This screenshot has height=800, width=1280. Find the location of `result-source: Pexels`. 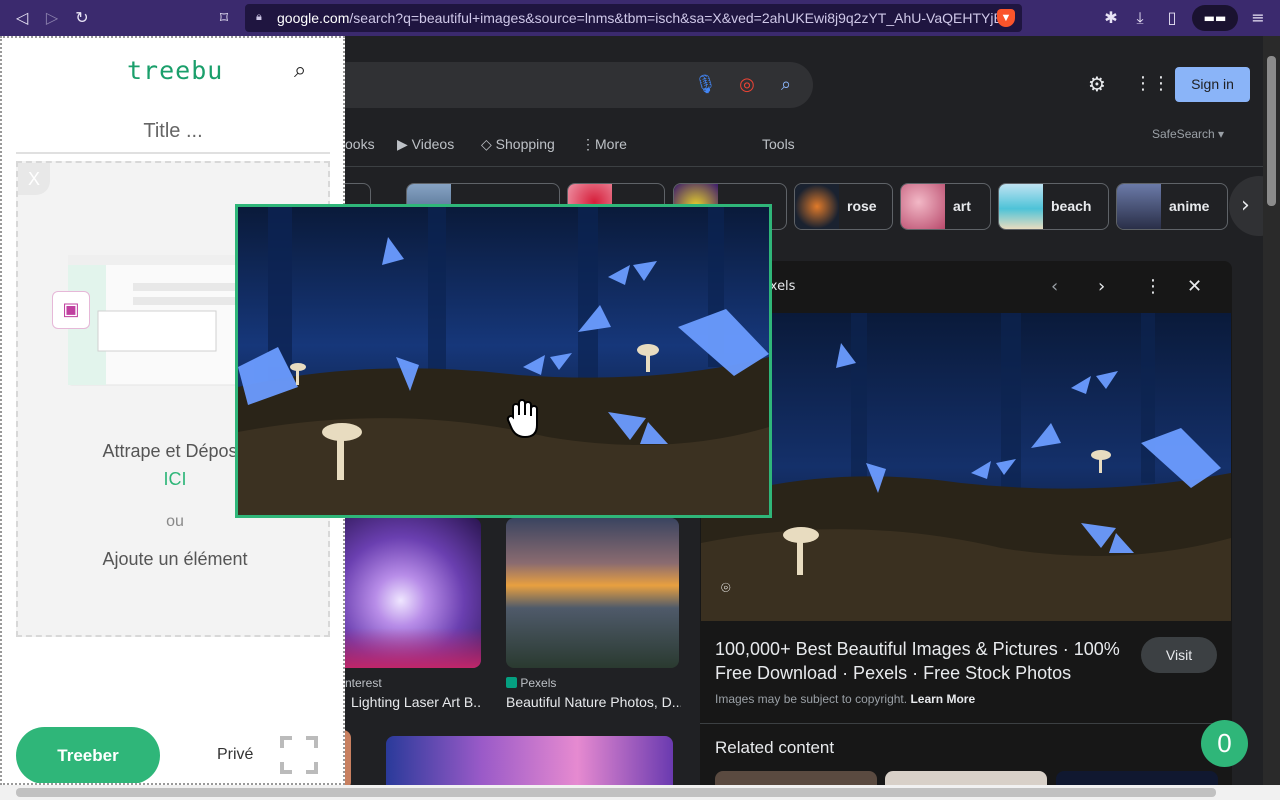

result-source: Pexels is located at coordinates (538, 683).